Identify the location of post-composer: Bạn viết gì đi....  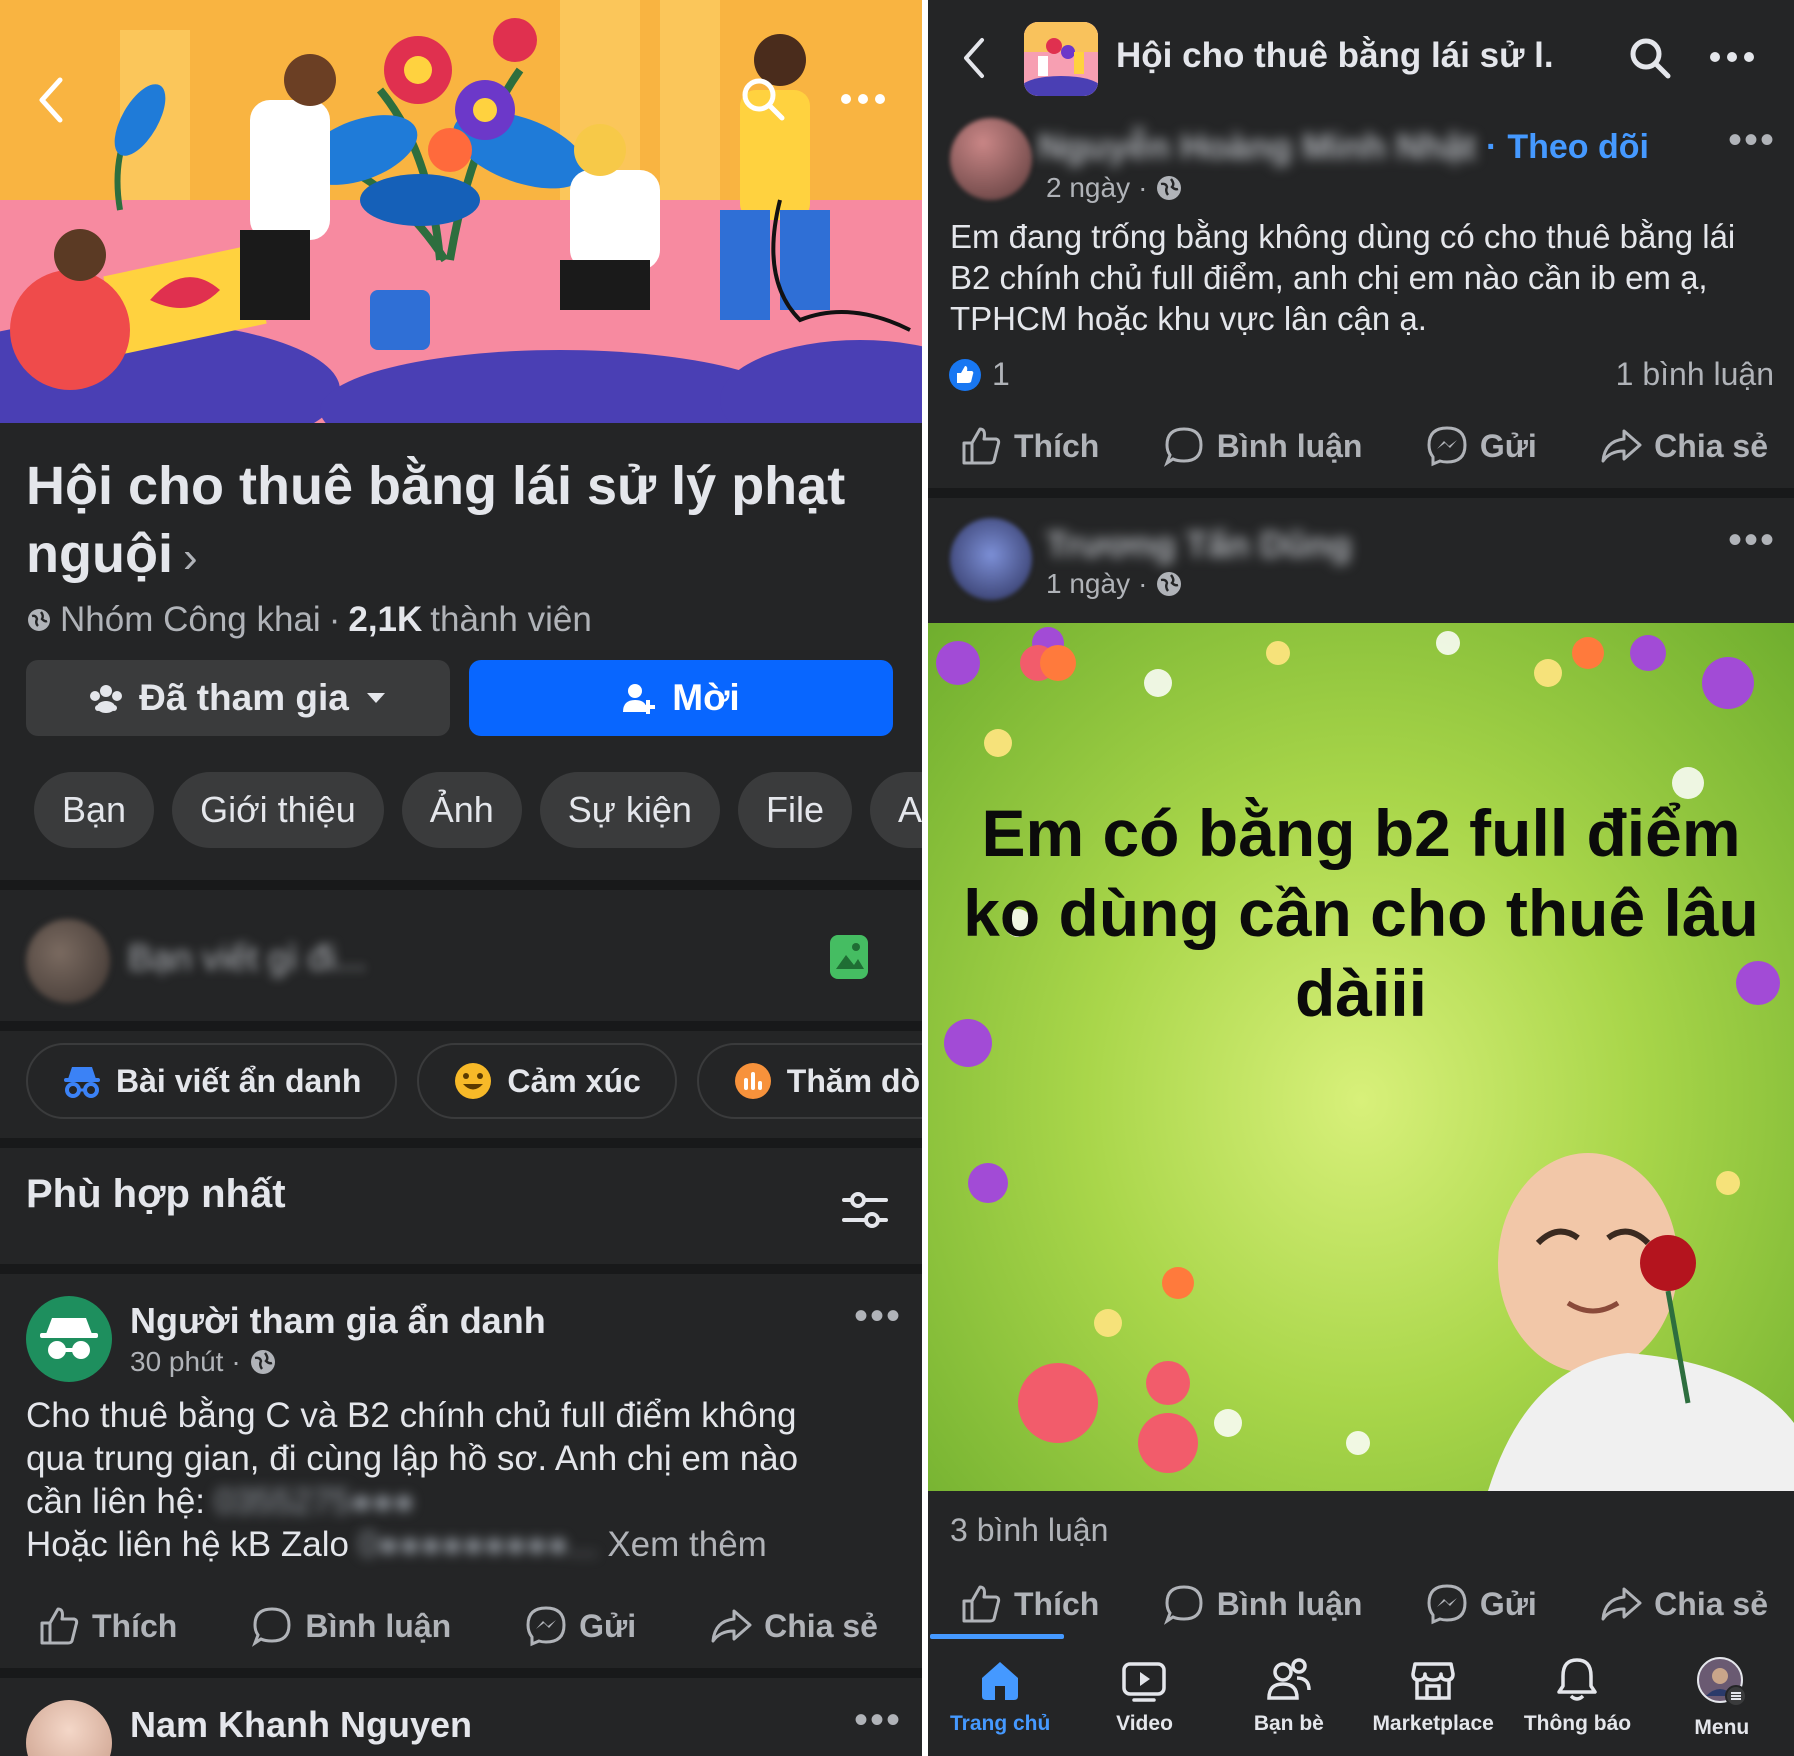
(461, 957).